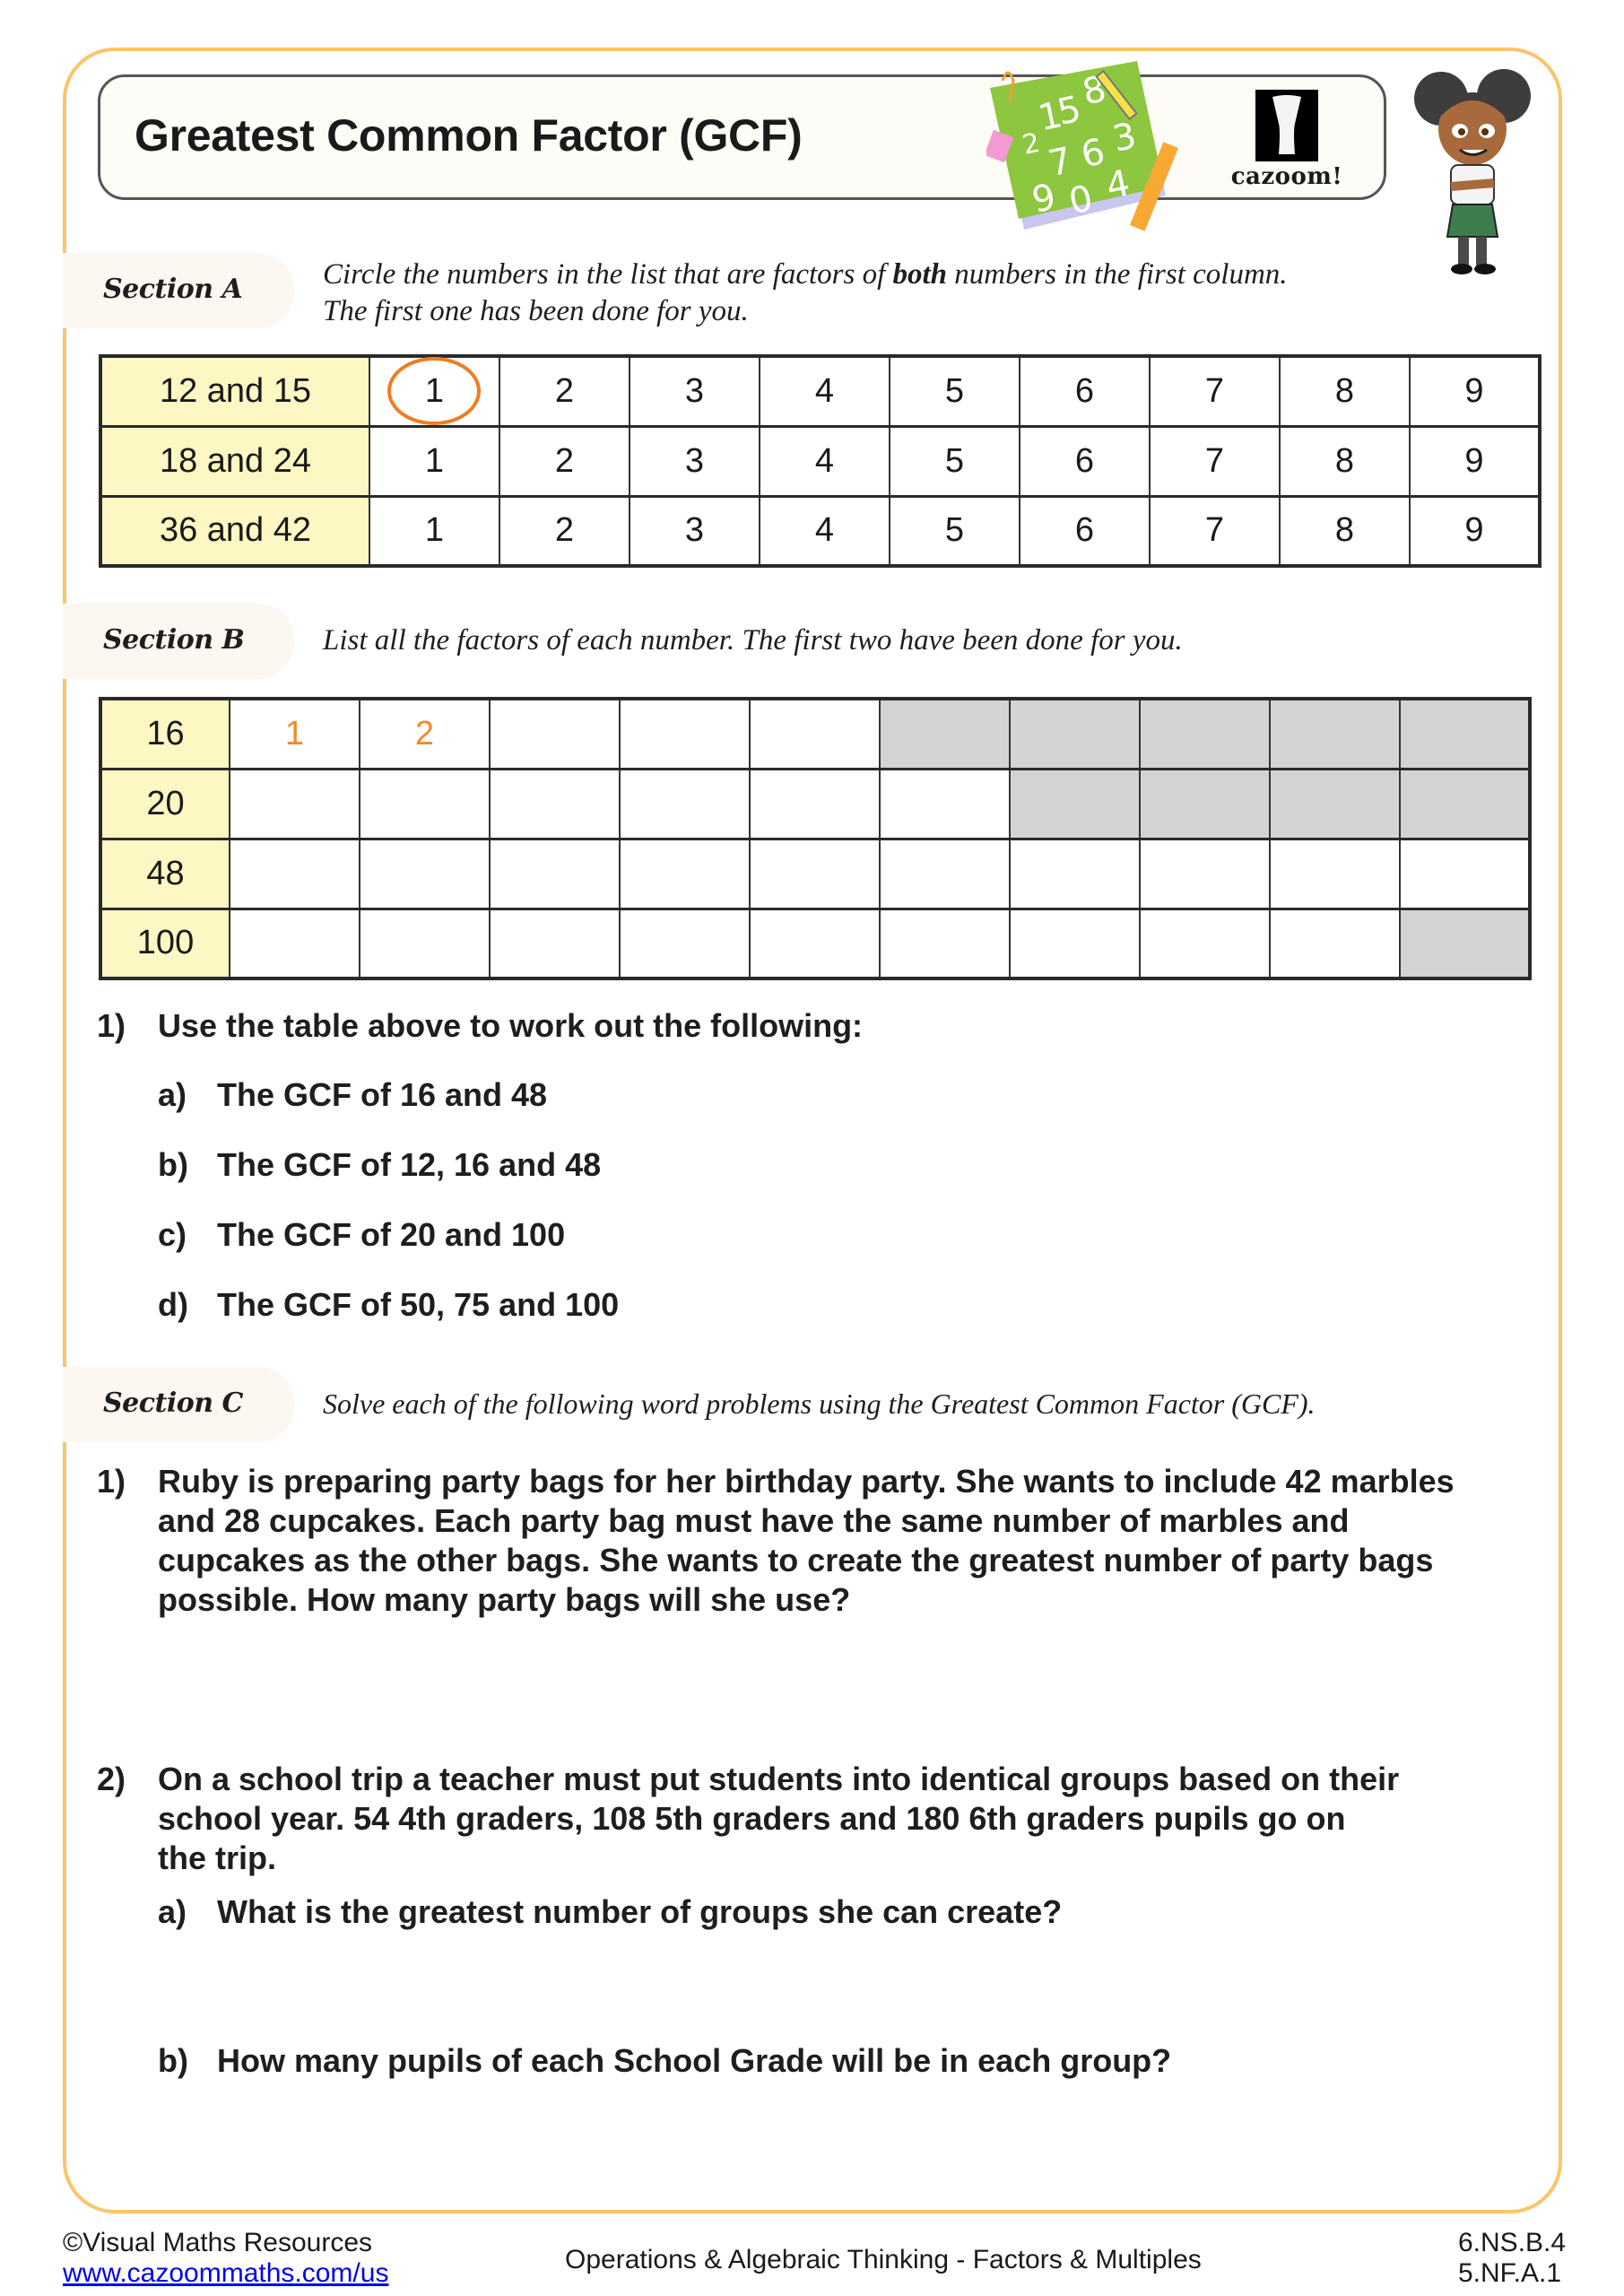  I want to click on question-number: 1), so click(111, 1025).